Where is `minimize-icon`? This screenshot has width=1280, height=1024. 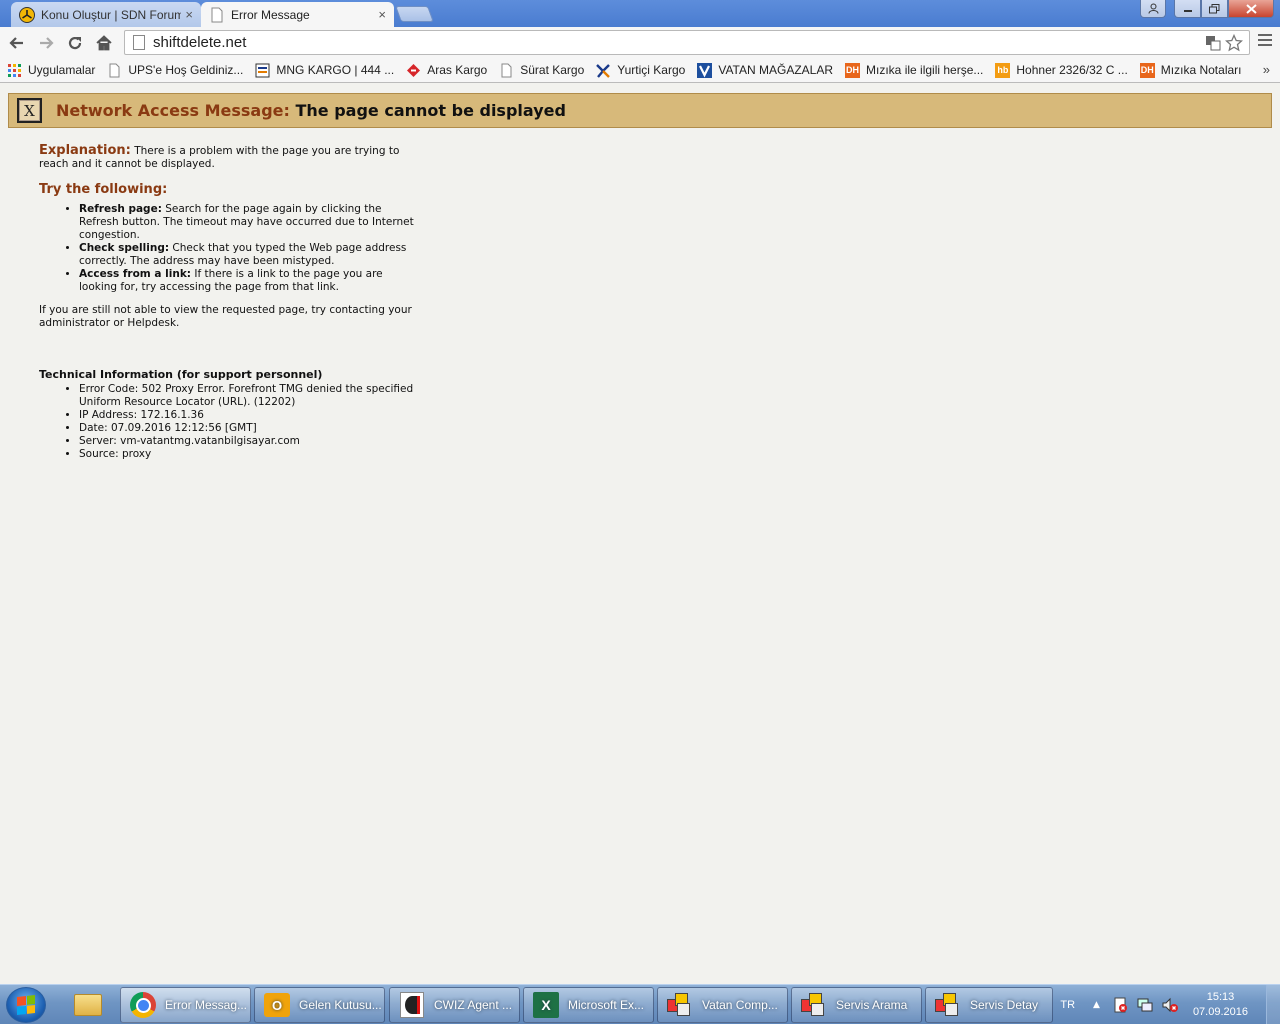 minimize-icon is located at coordinates (1187, 10).